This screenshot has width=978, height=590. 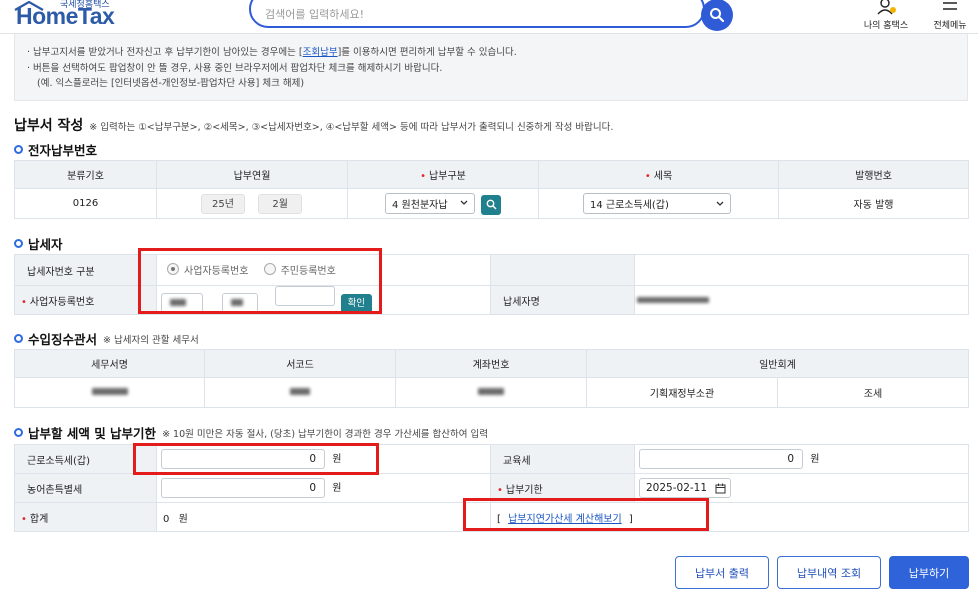 What do you see at coordinates (721, 459) in the screenshot?
I see `education-tax-input: 0` at bounding box center [721, 459].